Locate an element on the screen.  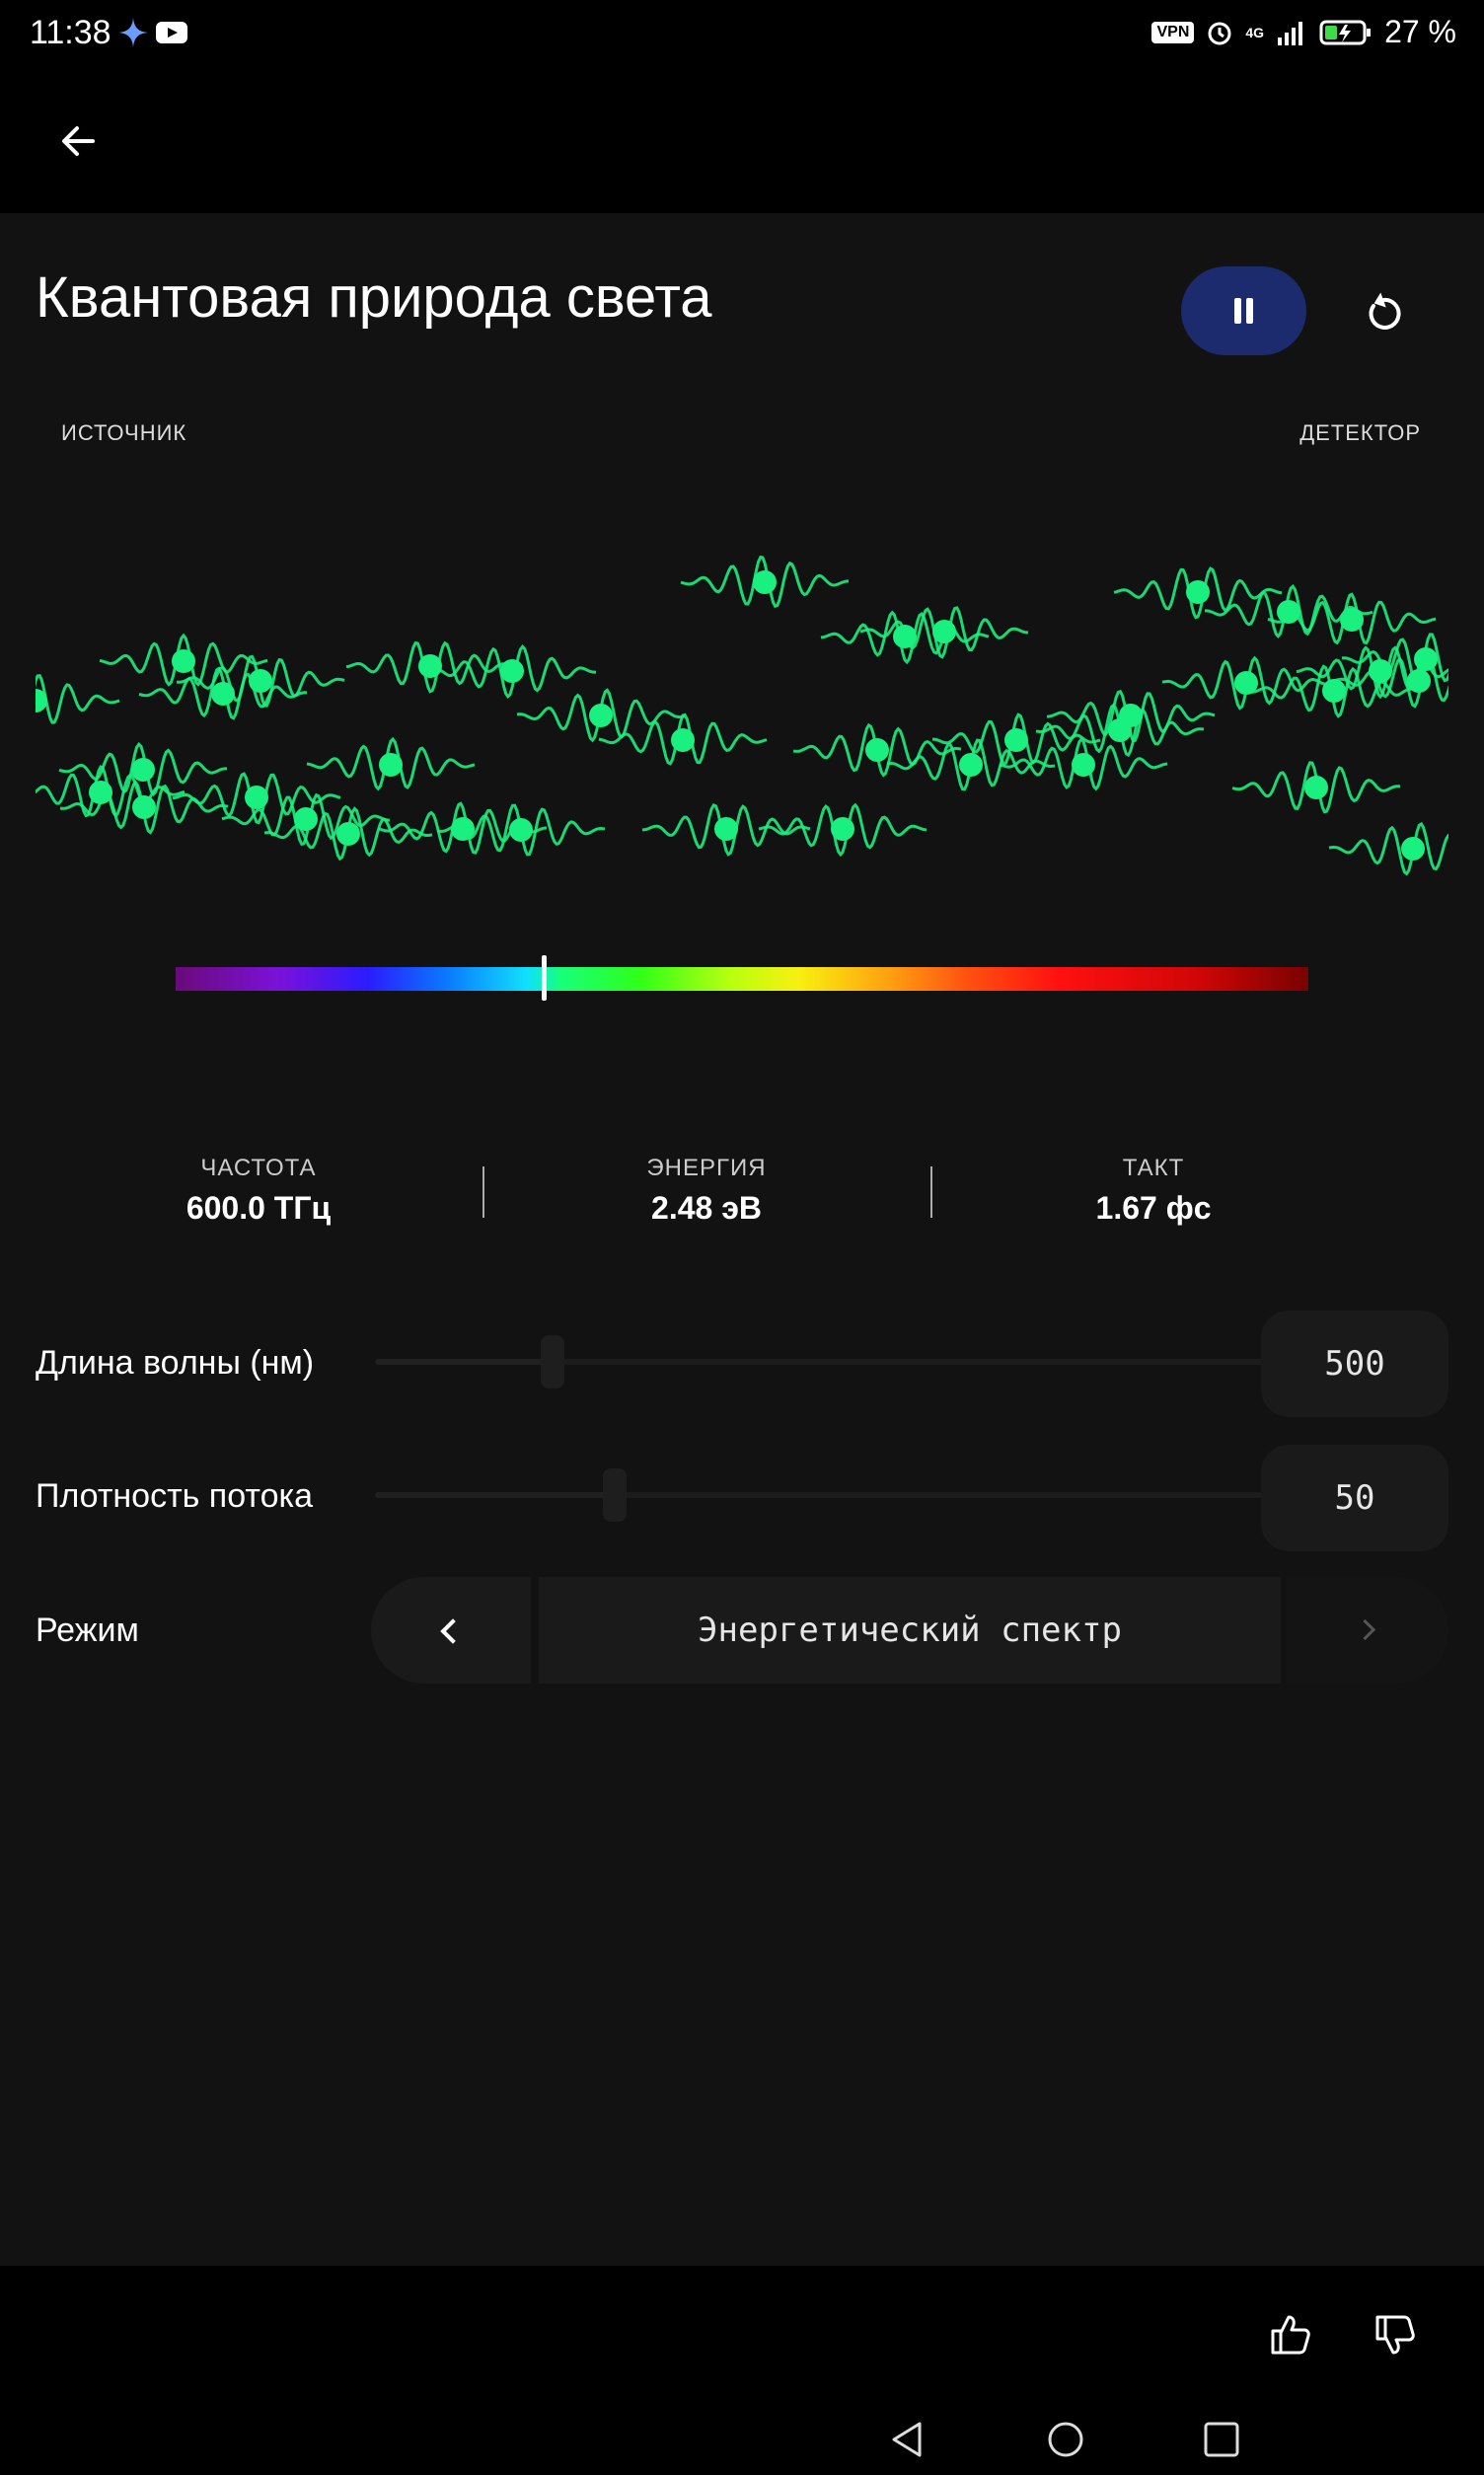
battery-icon is located at coordinates (1345, 32).